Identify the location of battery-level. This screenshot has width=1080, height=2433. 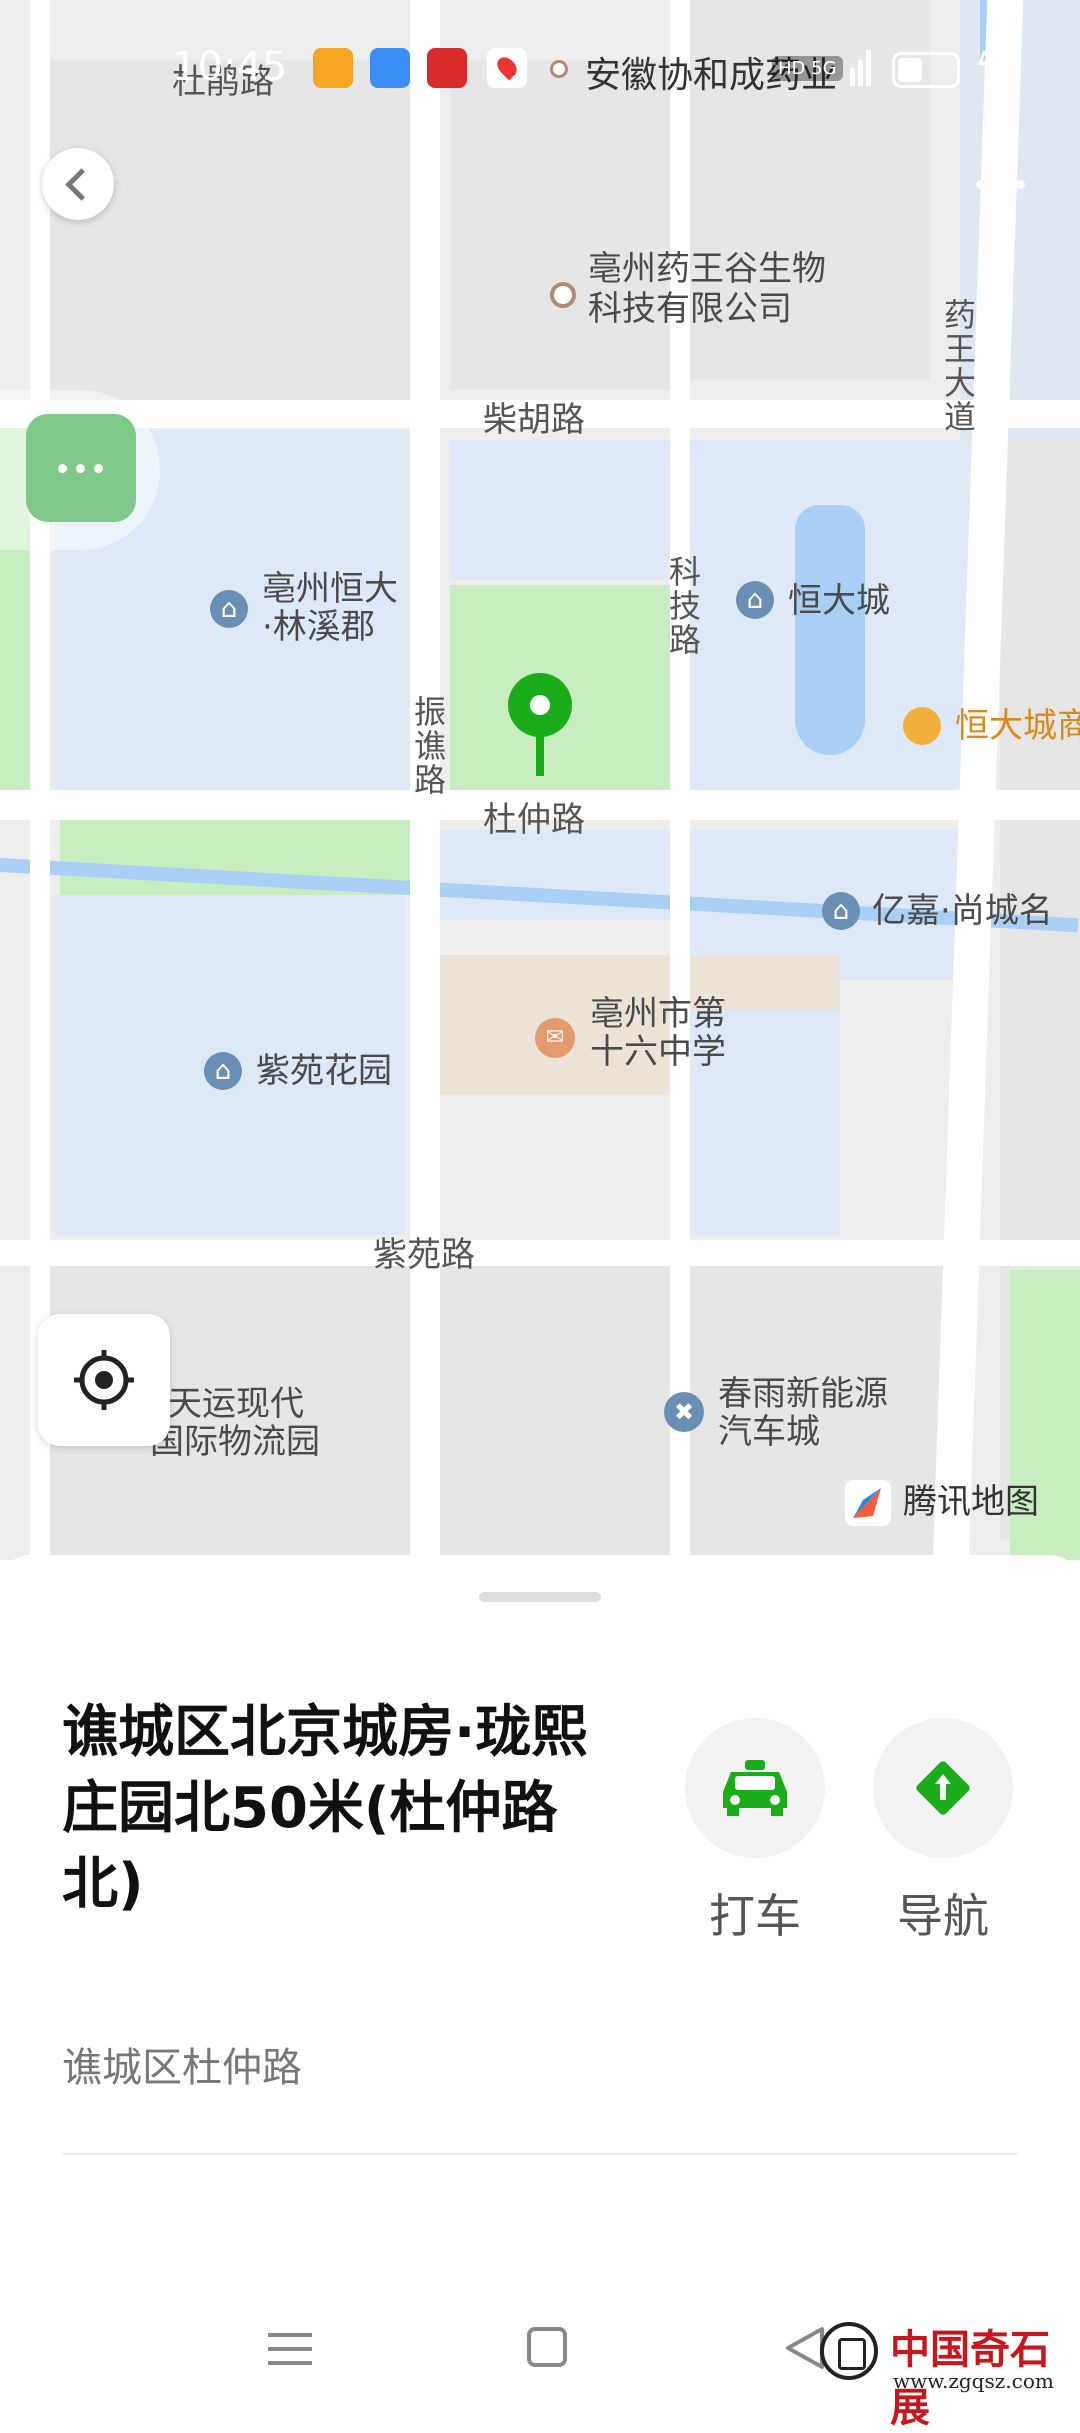
(910, 70).